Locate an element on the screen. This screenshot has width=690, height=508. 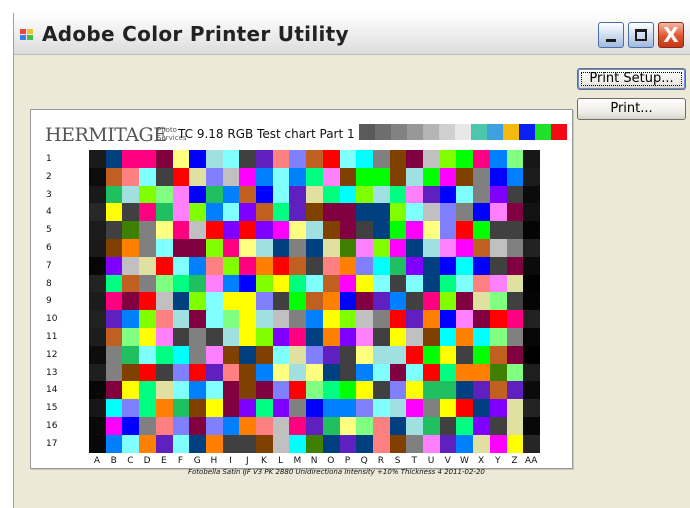
chart-title: TC 9.18 RGB Test chart Part 1 is located at coordinates (266, 134).